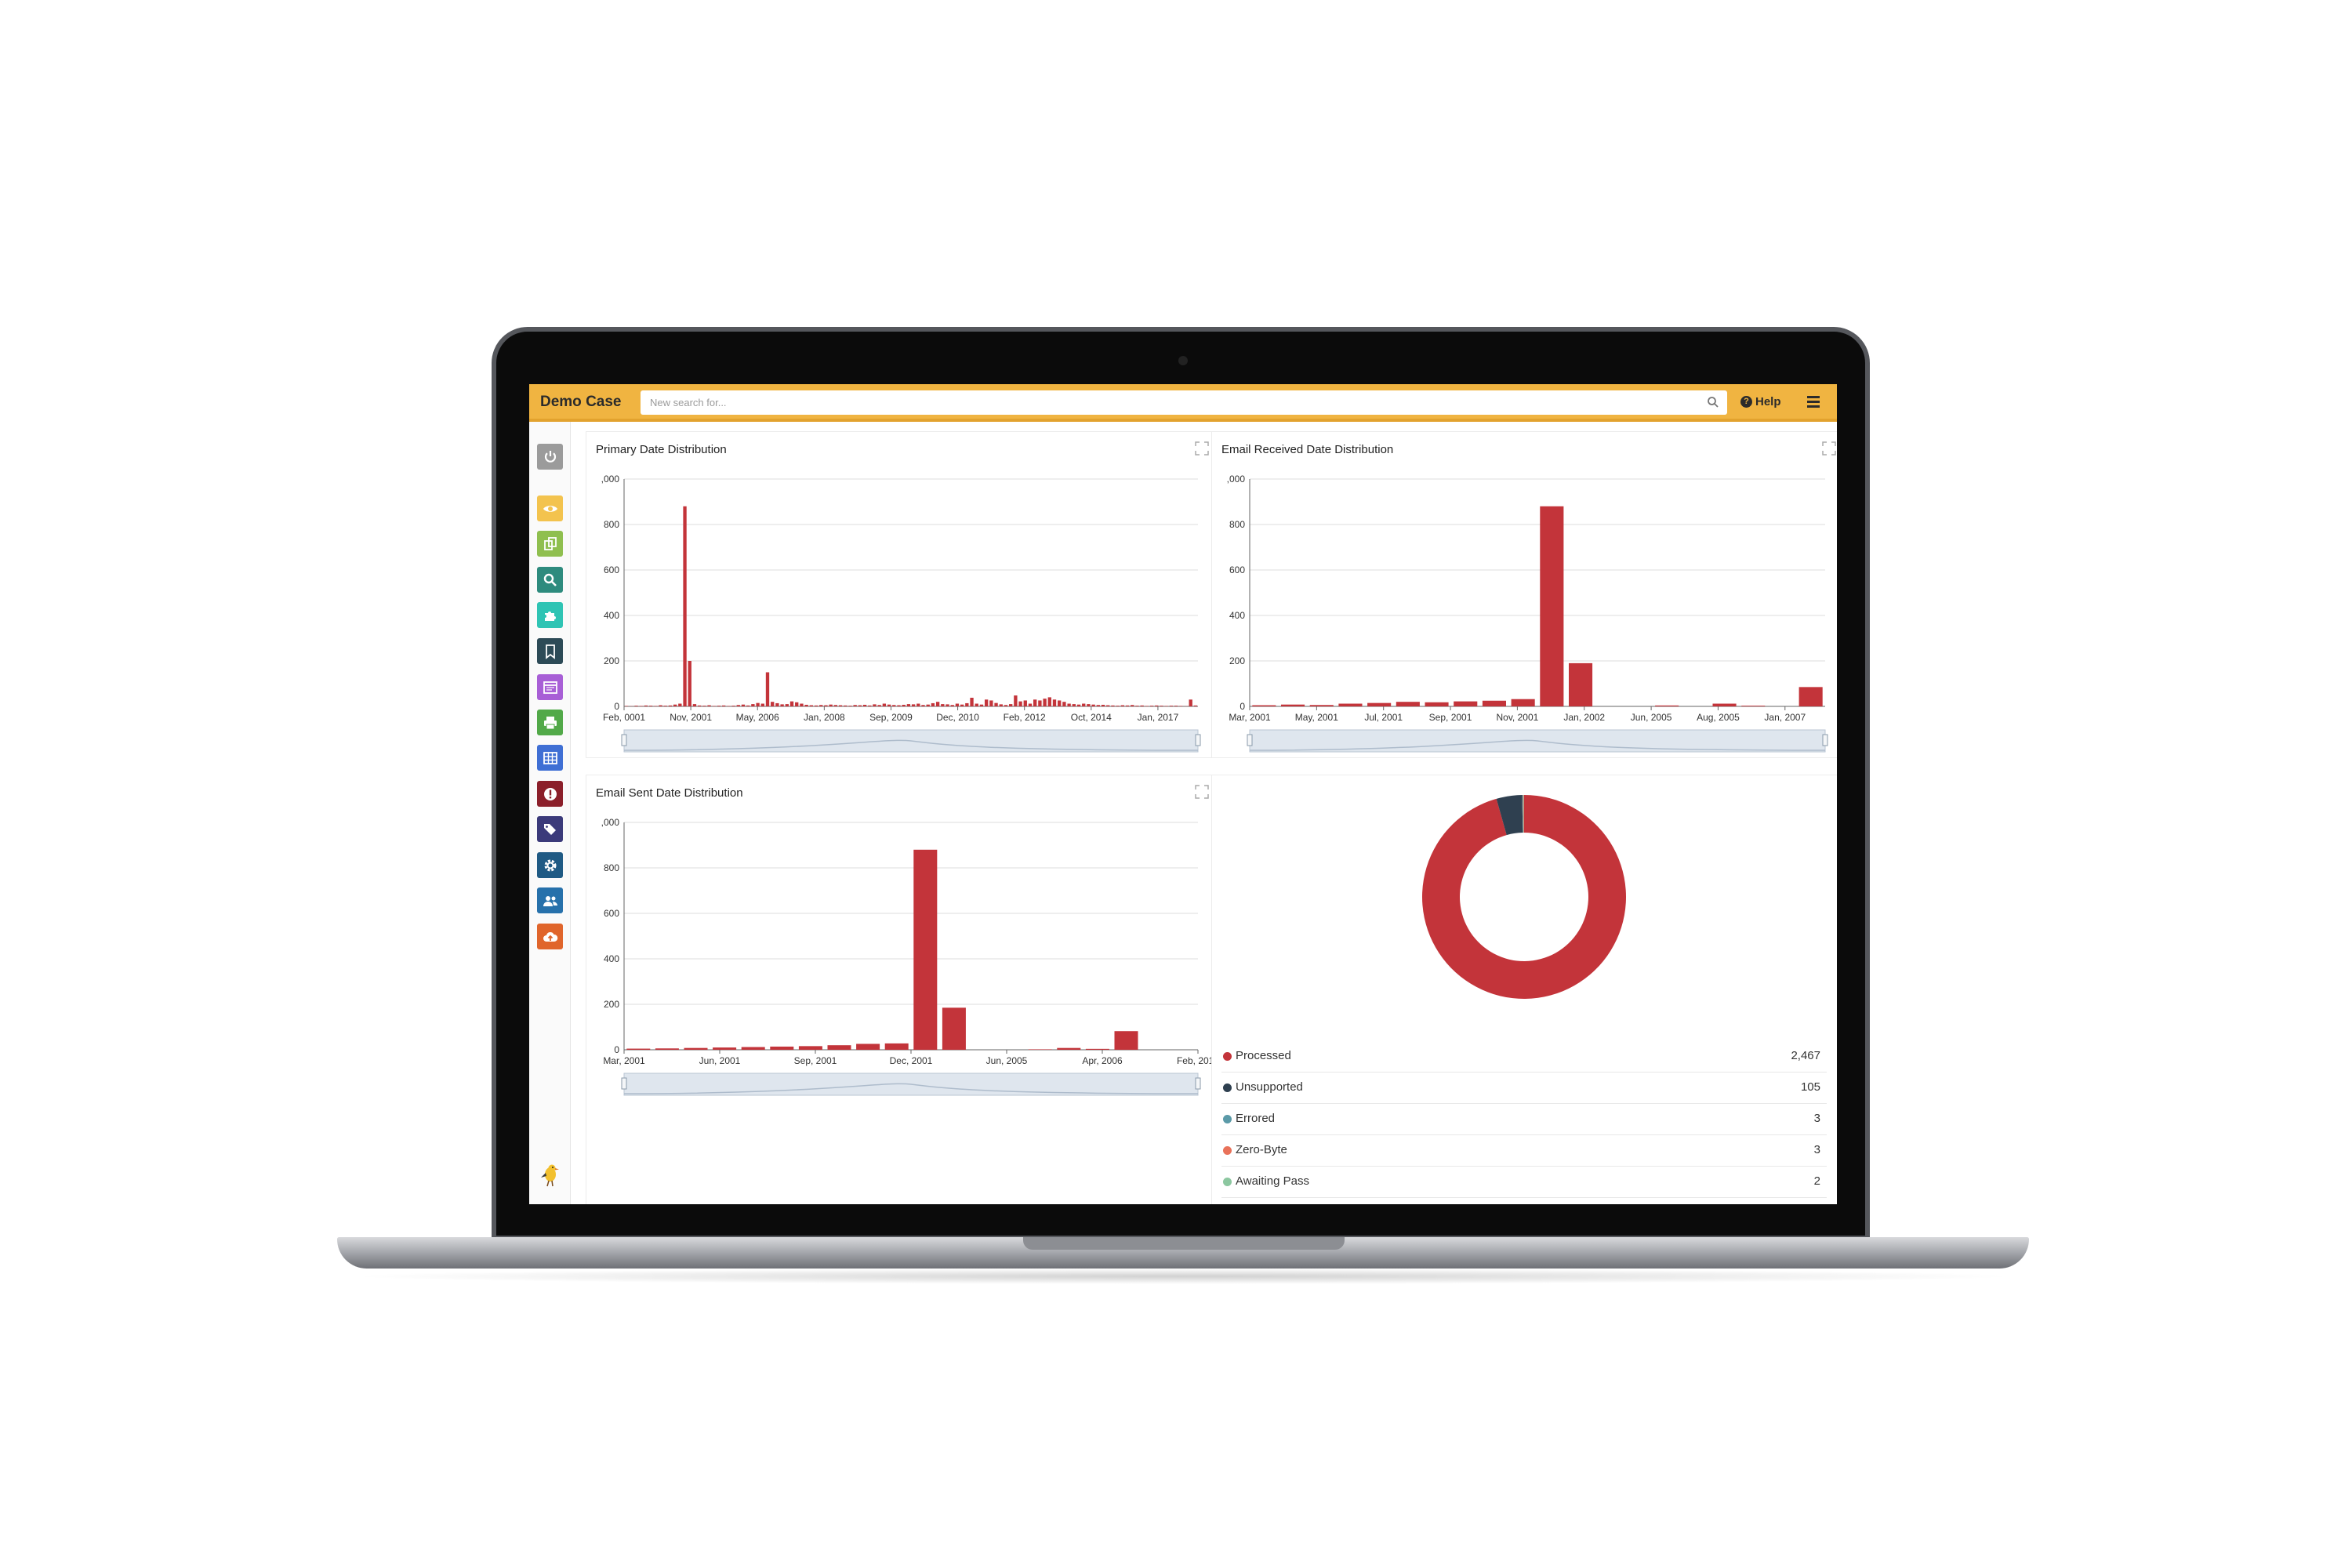 This screenshot has width=2352, height=1568. I want to click on sidebar-plugins-button, so click(550, 615).